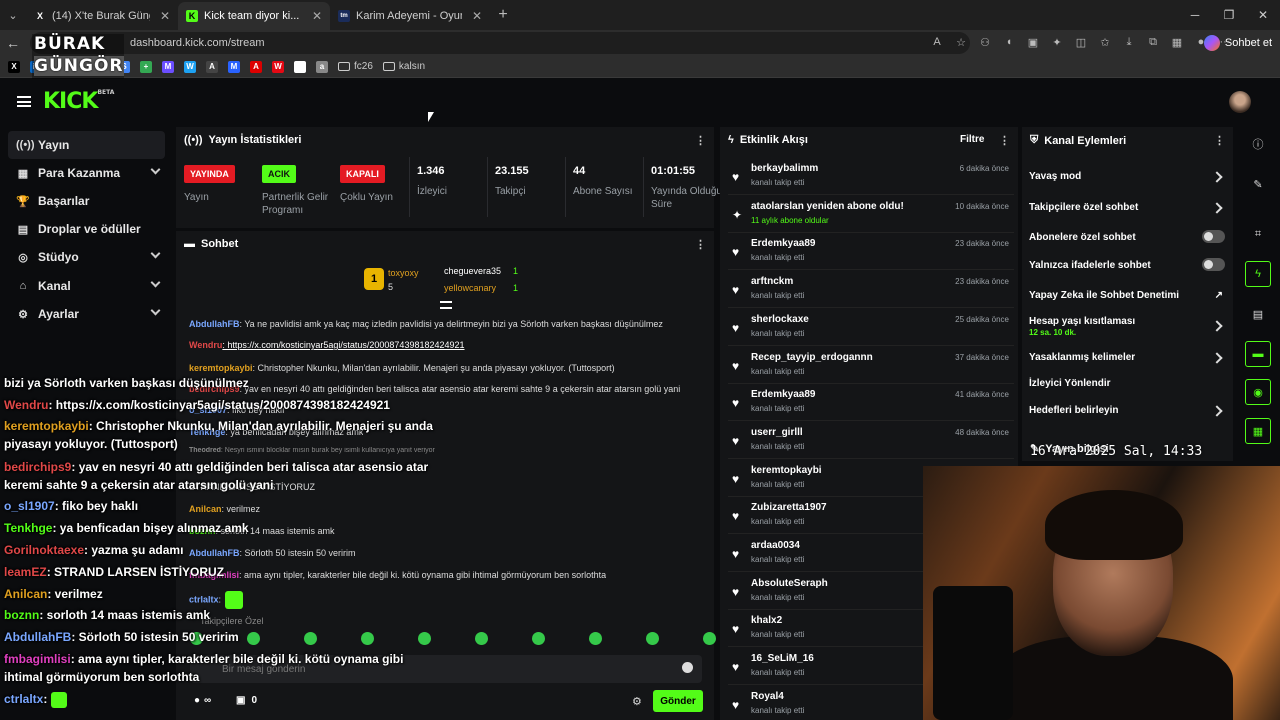  What do you see at coordinates (410, 16) in the screenshot?
I see `browser-tab-transfermarkt: tm Karim Adeyemi - Oyuncu profili 25 ✕` at bounding box center [410, 16].